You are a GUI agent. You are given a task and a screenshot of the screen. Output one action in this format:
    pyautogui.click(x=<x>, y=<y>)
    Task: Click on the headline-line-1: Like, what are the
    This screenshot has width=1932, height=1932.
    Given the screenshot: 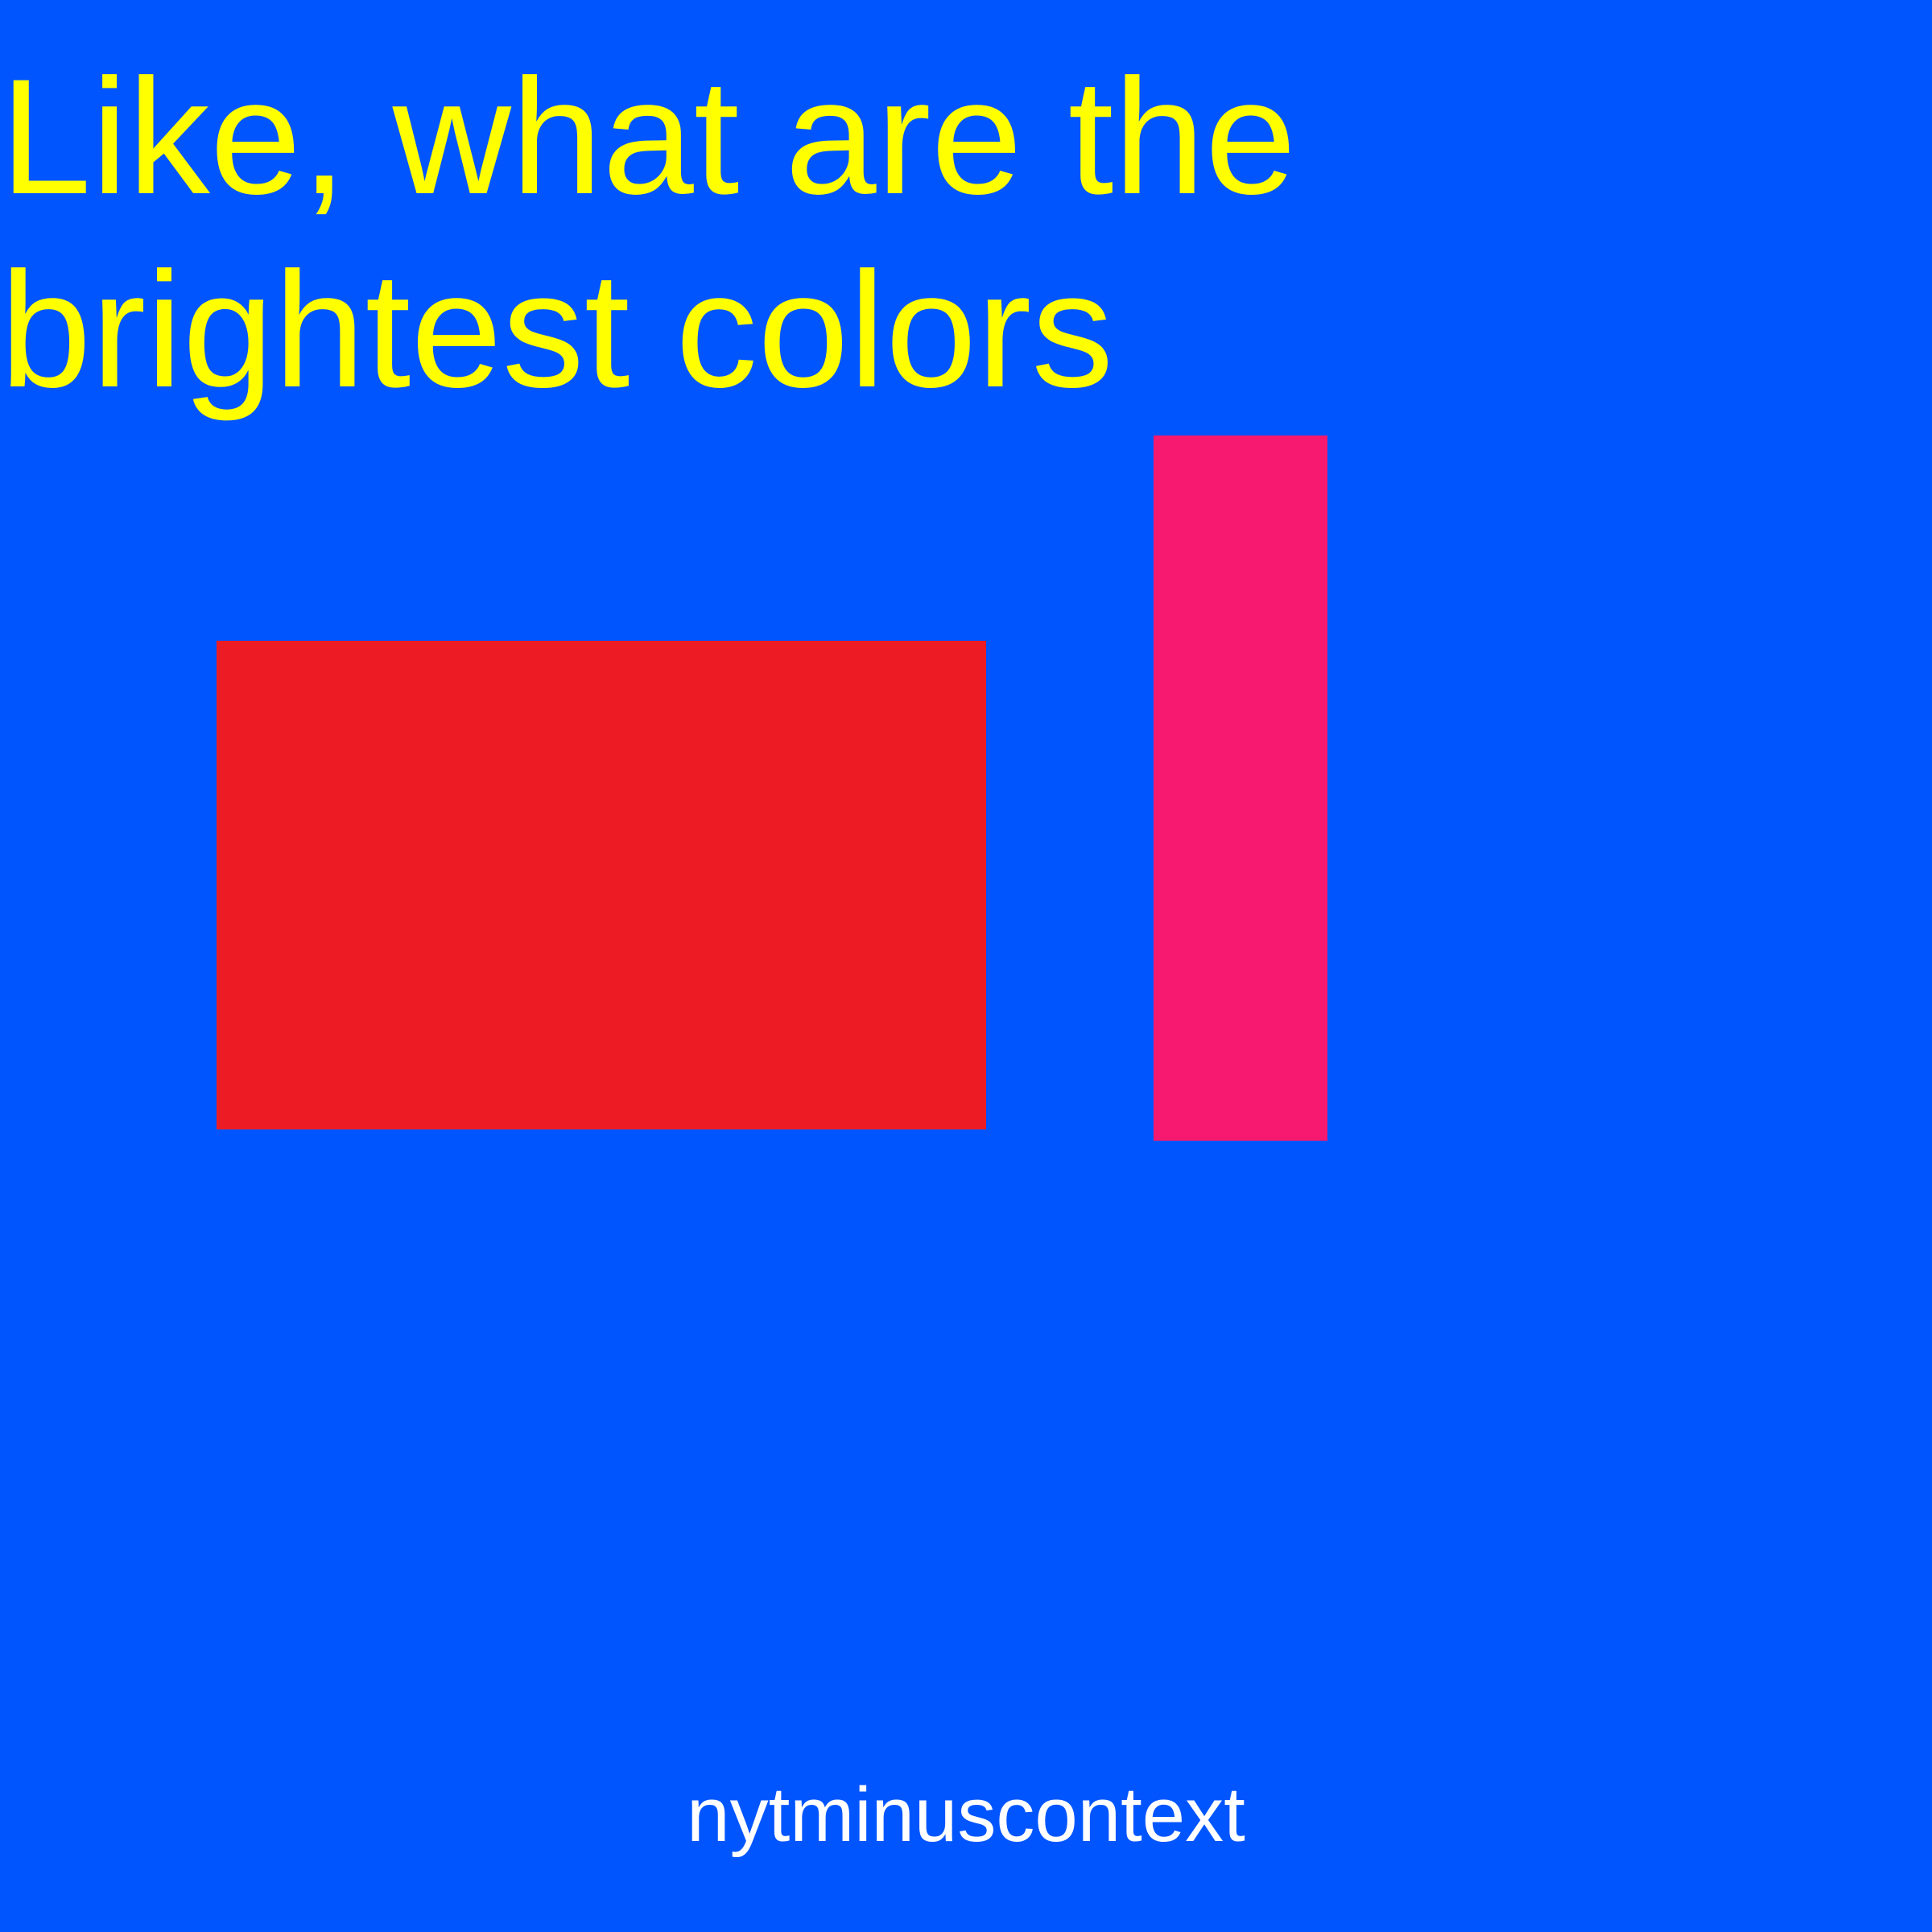 What is the action you would take?
    pyautogui.click(x=648, y=137)
    